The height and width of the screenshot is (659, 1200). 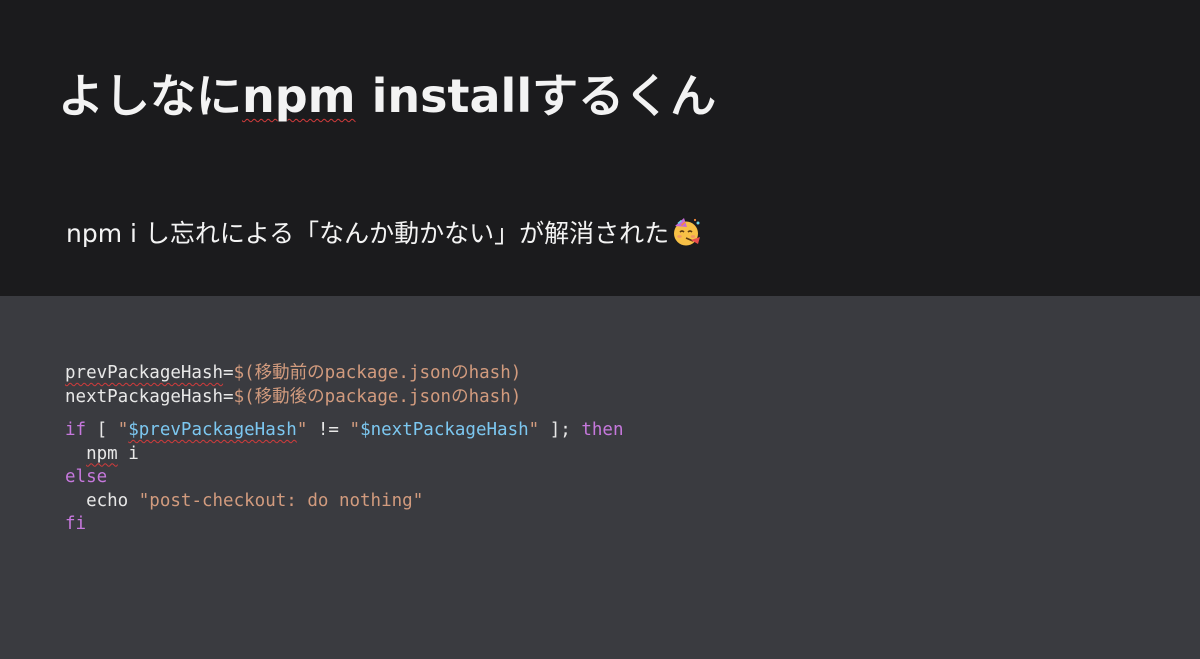 What do you see at coordinates (76, 430) in the screenshot?
I see `keyword-if: if` at bounding box center [76, 430].